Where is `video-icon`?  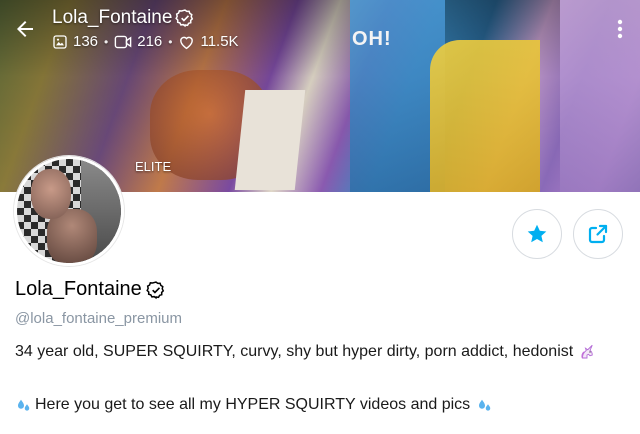
video-icon is located at coordinates (123, 41).